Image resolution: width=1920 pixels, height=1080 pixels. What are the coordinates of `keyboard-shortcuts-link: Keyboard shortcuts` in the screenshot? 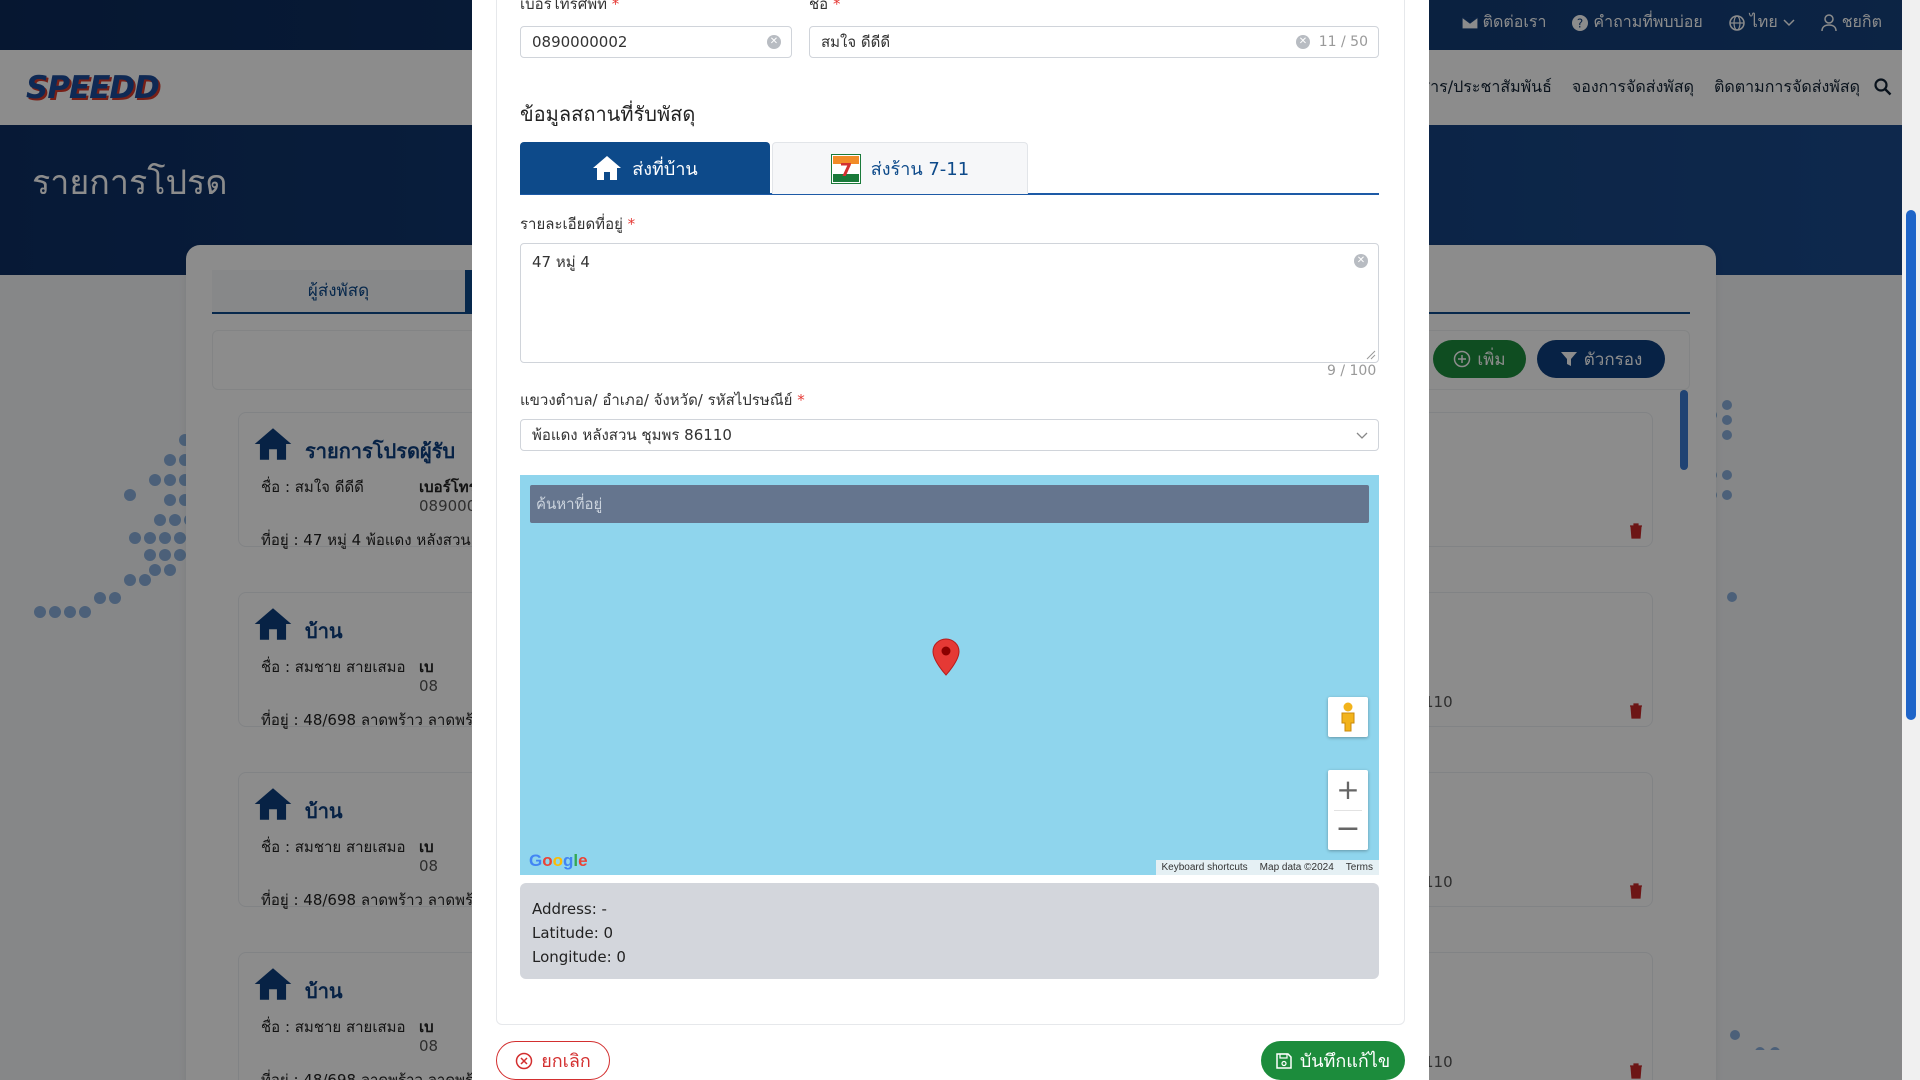 It's located at (1205, 867).